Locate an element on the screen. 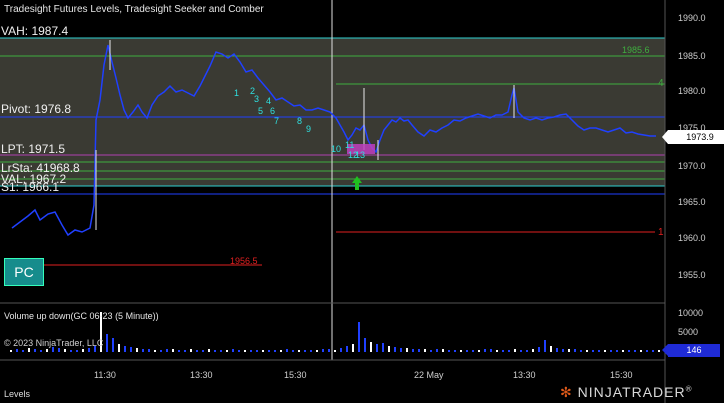 The height and width of the screenshot is (403, 724). time-tick-label: 11:30 is located at coordinates (105, 375).